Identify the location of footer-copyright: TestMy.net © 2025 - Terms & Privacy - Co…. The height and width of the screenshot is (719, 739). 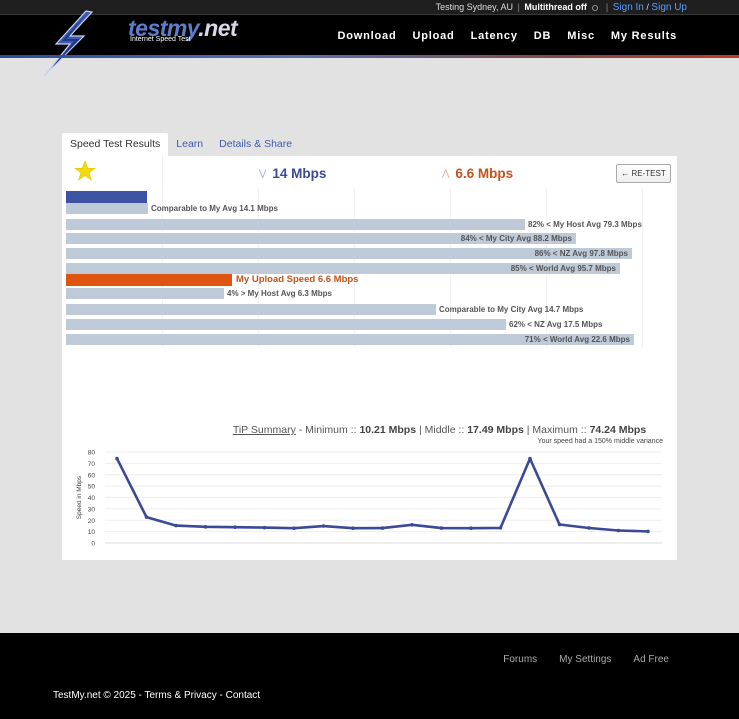
(156, 695).